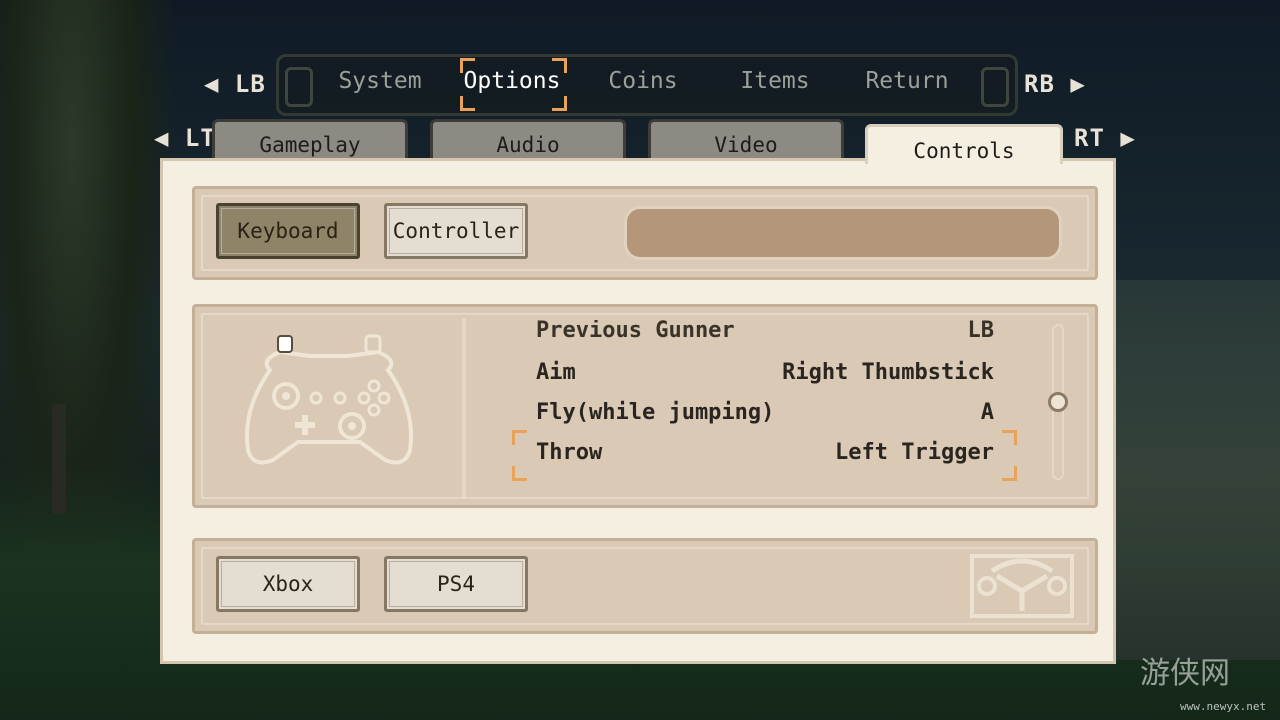  Describe the element at coordinates (528, 139) in the screenshot. I see `tab-audio: Audio` at that location.